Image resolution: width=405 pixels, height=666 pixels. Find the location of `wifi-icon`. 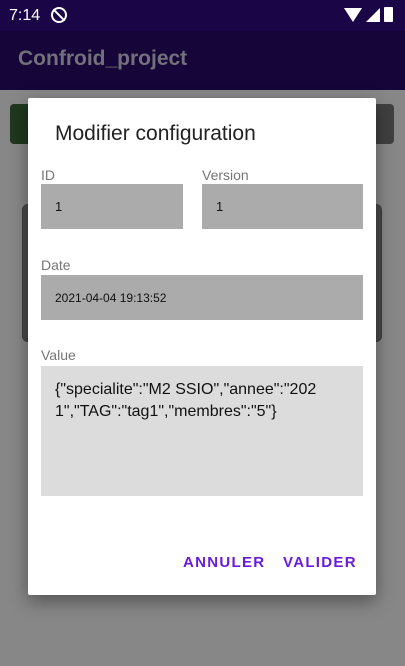

wifi-icon is located at coordinates (353, 14).